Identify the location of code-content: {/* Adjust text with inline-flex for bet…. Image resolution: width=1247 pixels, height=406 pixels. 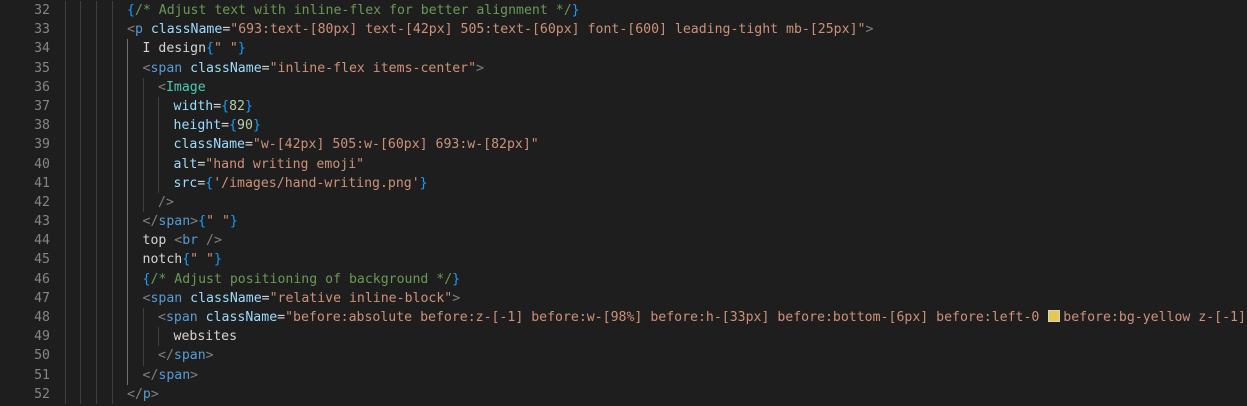
(353, 10).